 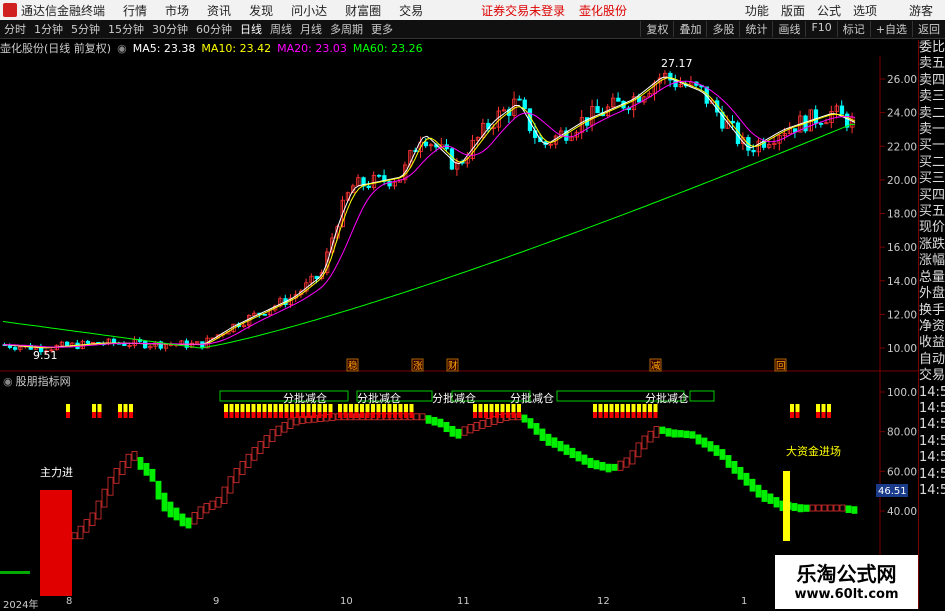 I want to click on event-marker: 减, so click(x=656, y=366).